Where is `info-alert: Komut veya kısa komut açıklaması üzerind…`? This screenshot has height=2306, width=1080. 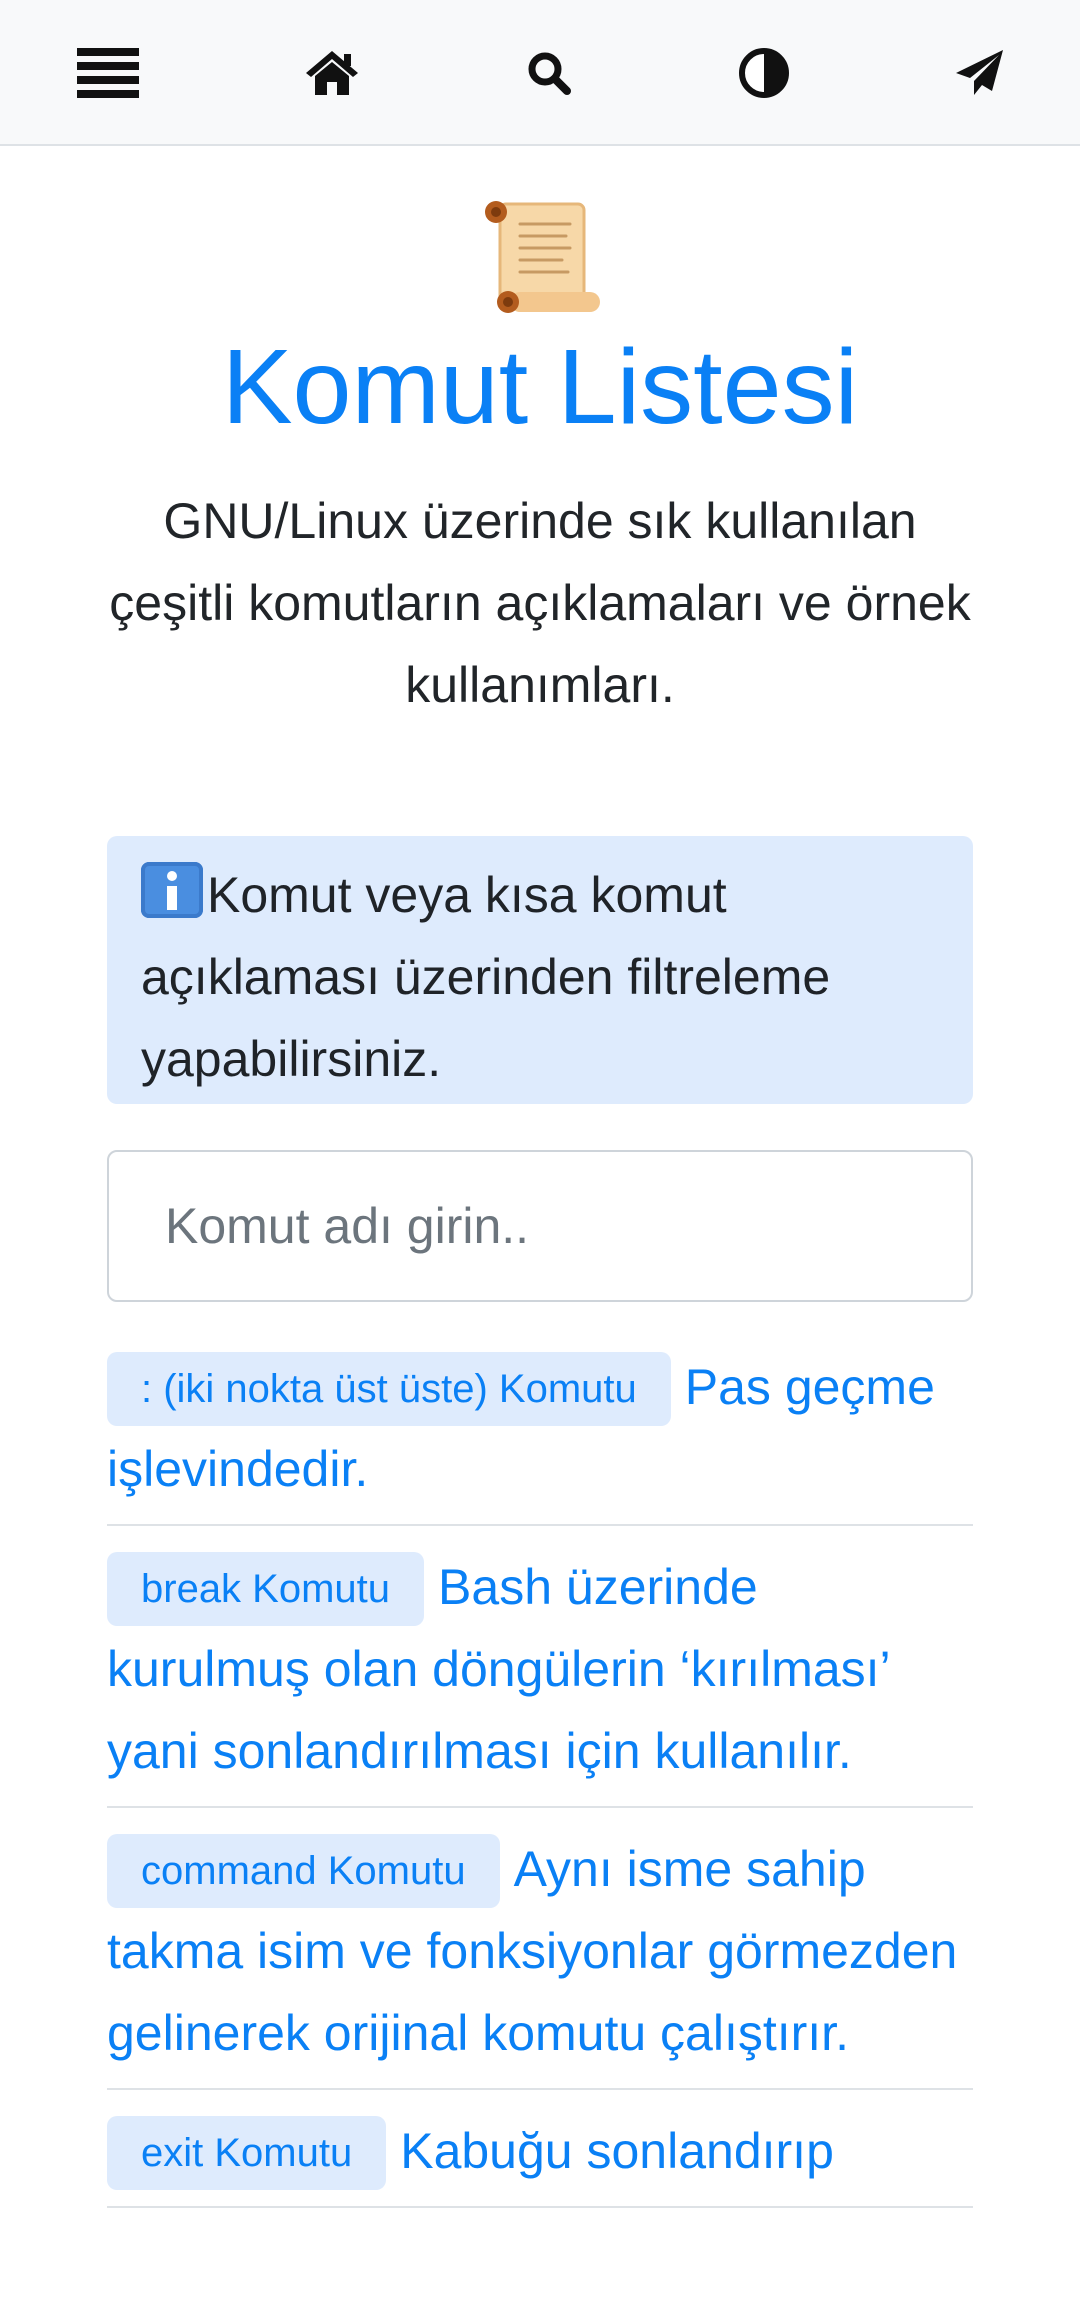 info-alert: Komut veya kısa komut açıklaması üzerind… is located at coordinates (540, 970).